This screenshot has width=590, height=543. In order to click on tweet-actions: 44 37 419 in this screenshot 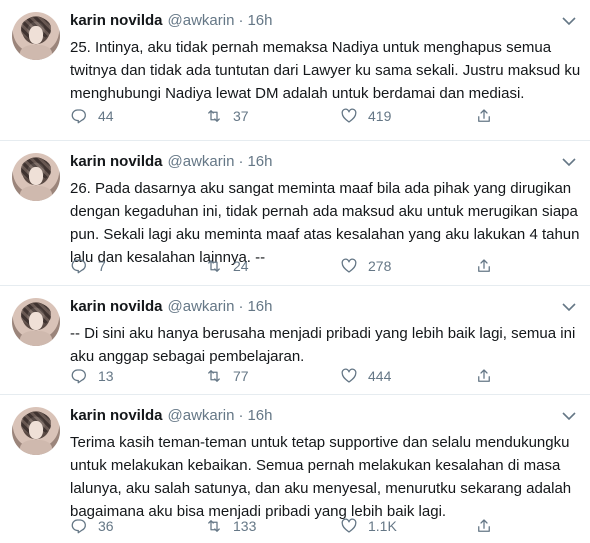, I will do `click(330, 116)`.